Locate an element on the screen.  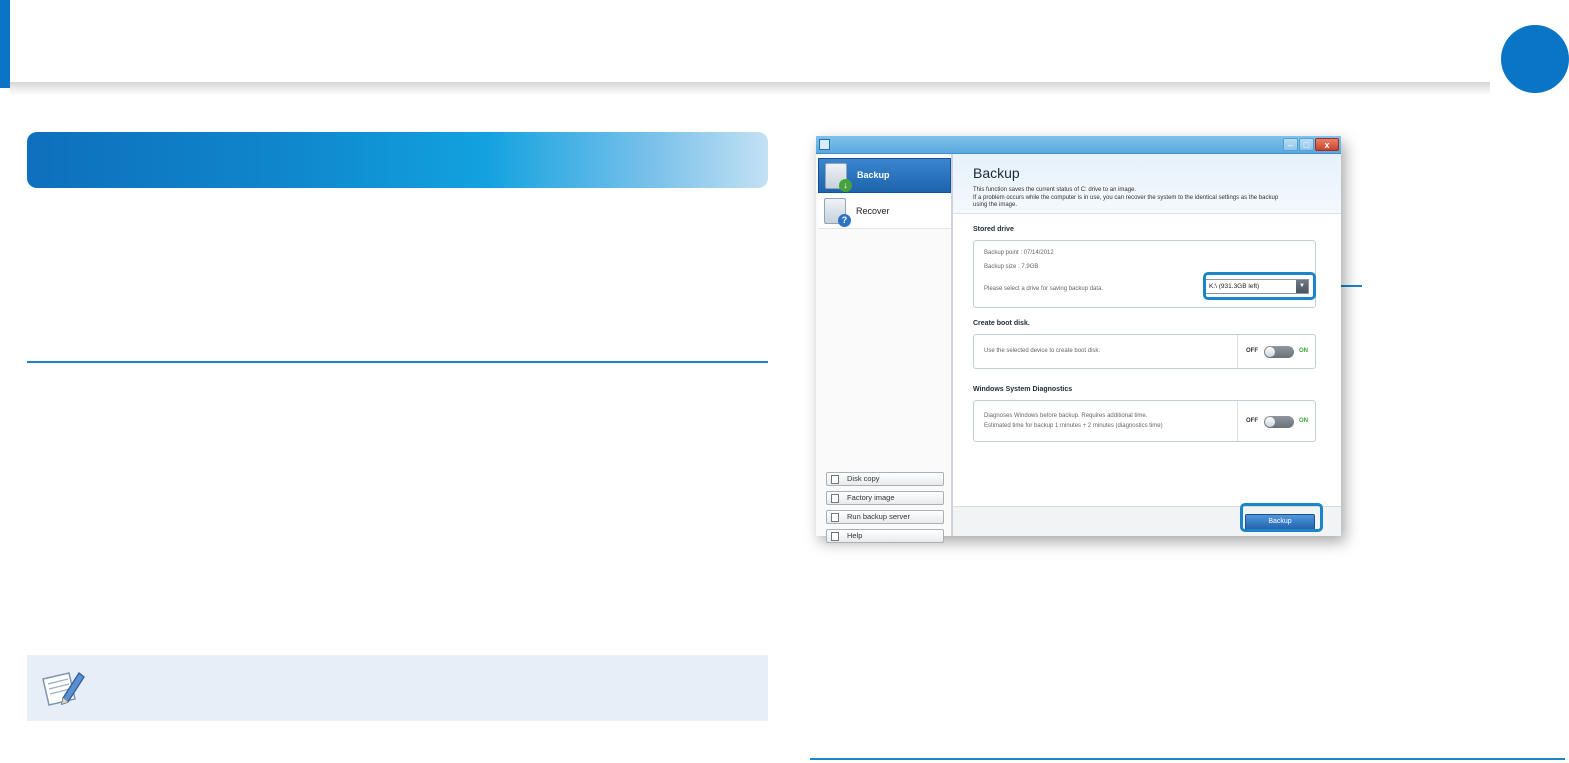
factory-image-icon is located at coordinates (835, 498).